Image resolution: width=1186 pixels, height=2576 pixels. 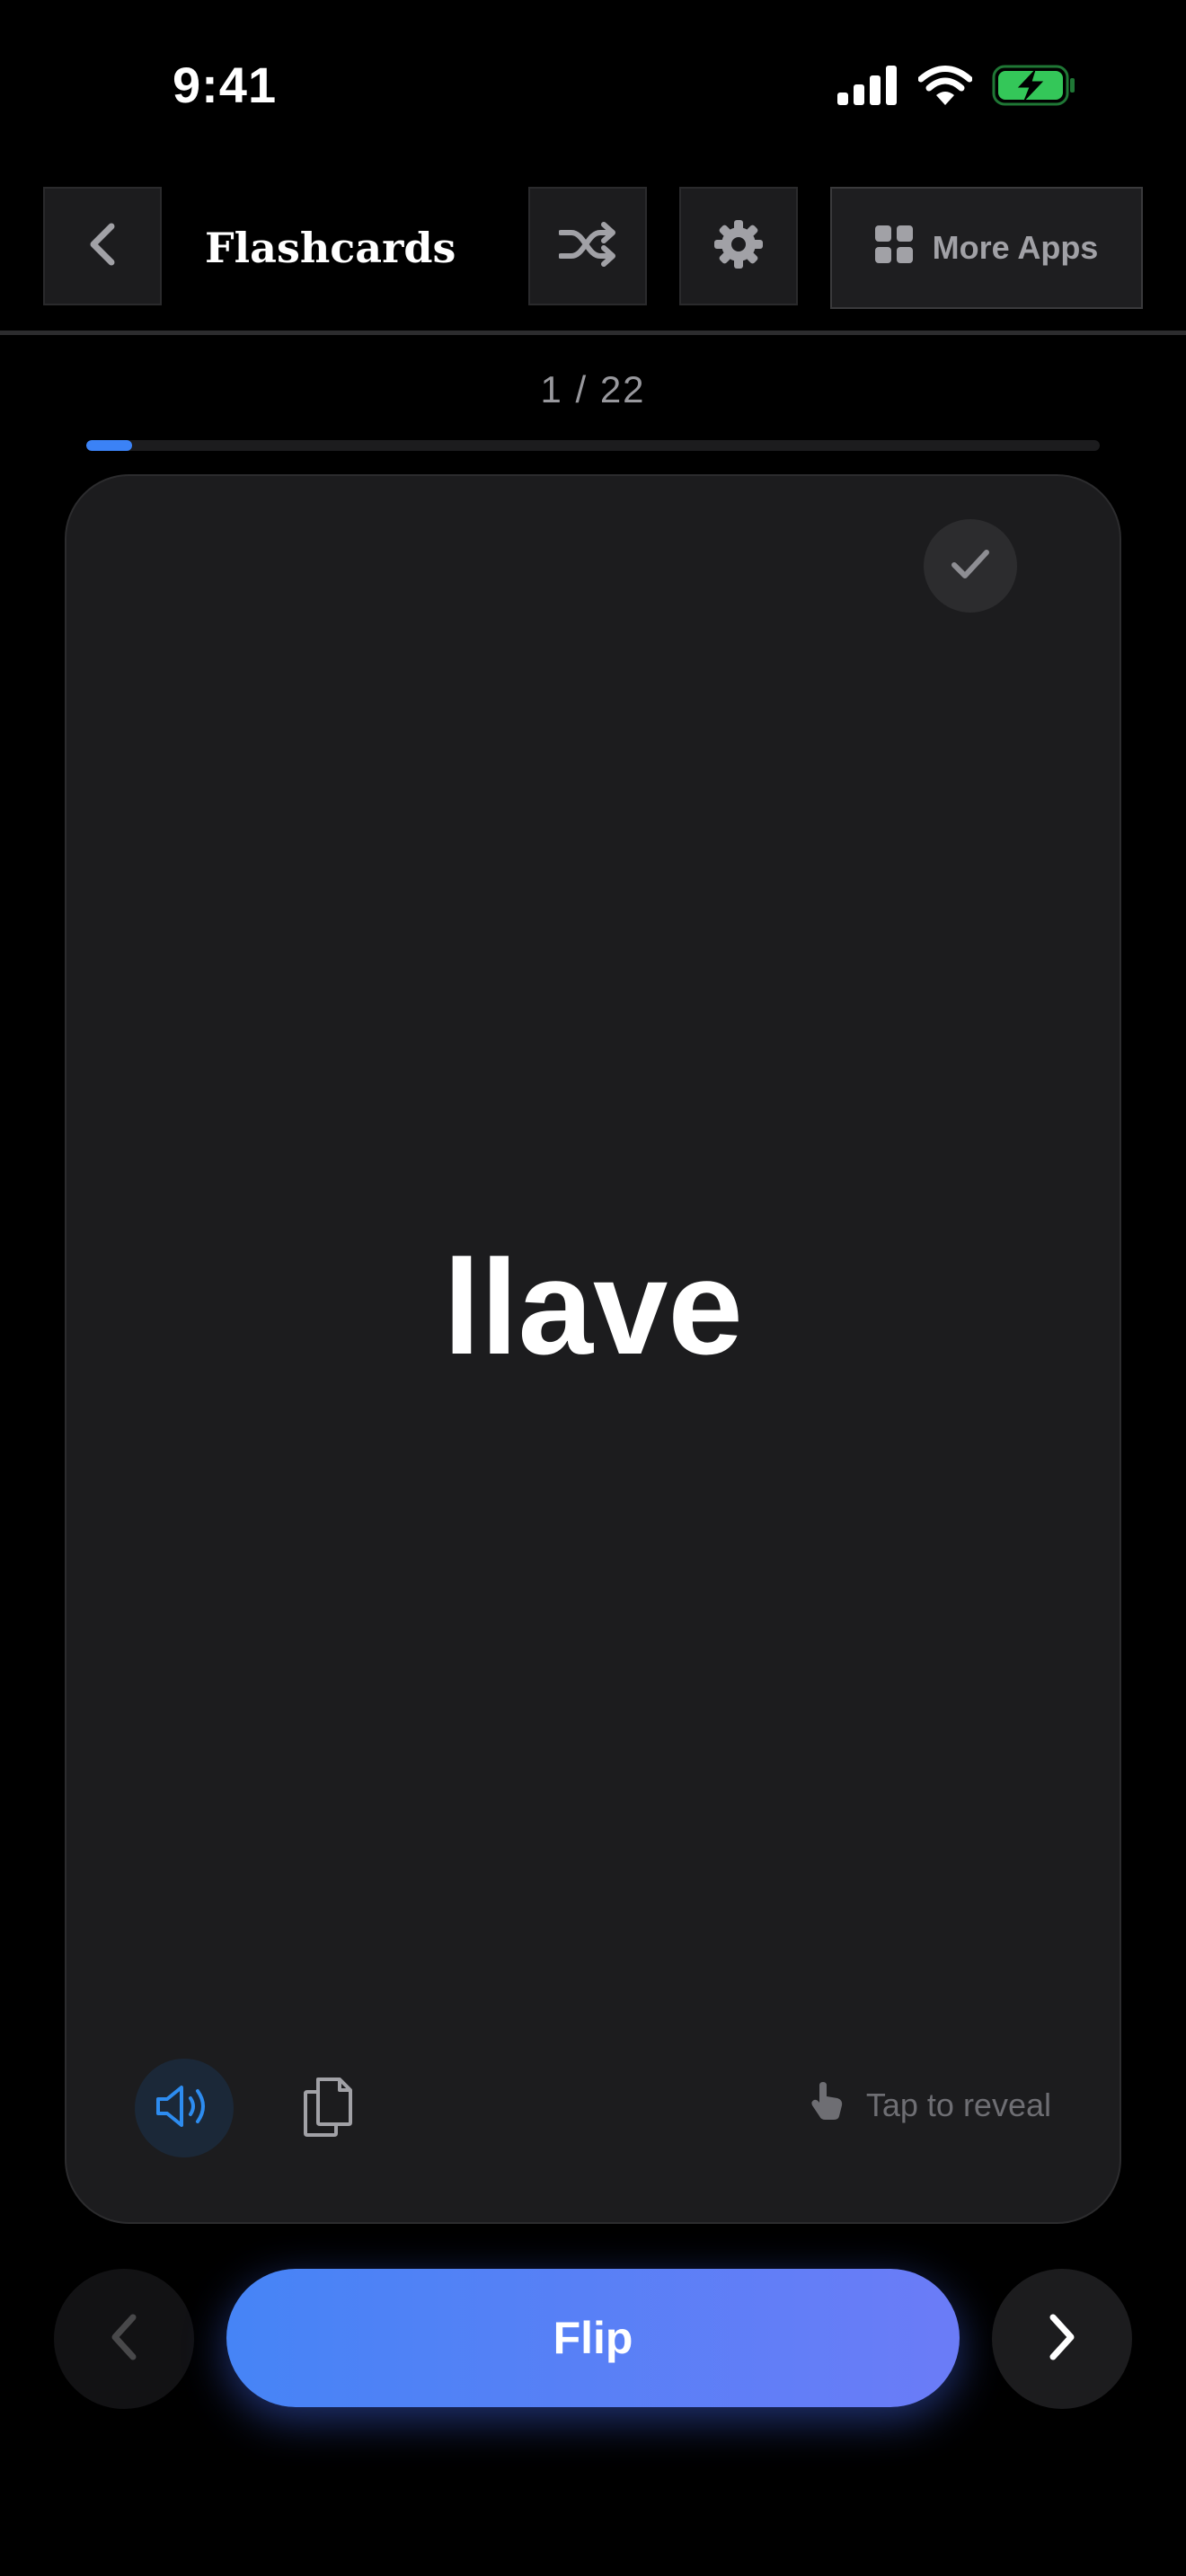 I want to click on nav-divider, so click(x=593, y=333).